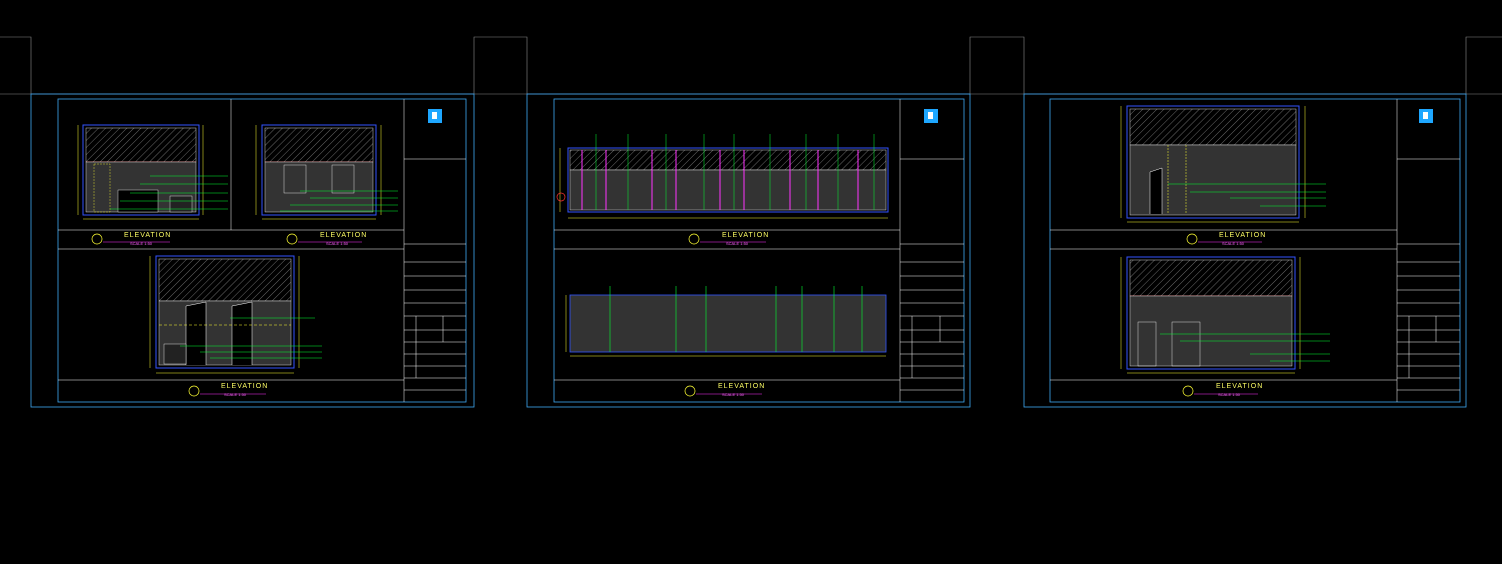 The height and width of the screenshot is (564, 1502). I want to click on elevation-title-2a: ELEVATION, so click(746, 235).